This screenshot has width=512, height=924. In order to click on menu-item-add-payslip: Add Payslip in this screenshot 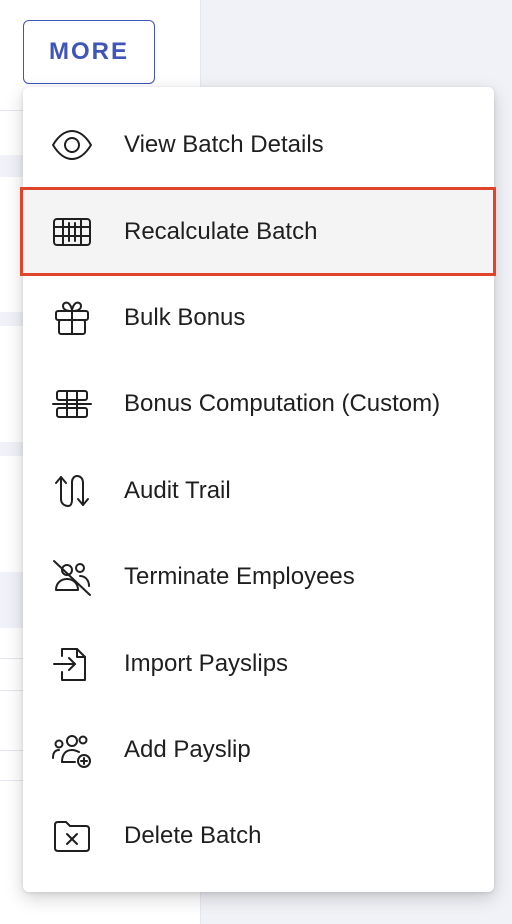, I will do `click(258, 750)`.